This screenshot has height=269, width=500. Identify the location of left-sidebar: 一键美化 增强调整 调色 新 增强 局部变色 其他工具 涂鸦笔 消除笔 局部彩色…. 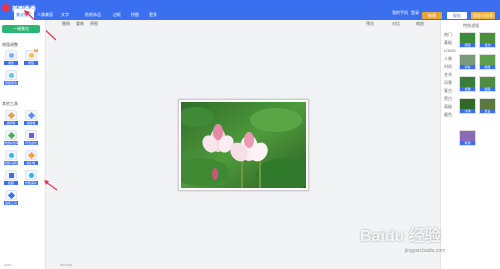
(23, 144).